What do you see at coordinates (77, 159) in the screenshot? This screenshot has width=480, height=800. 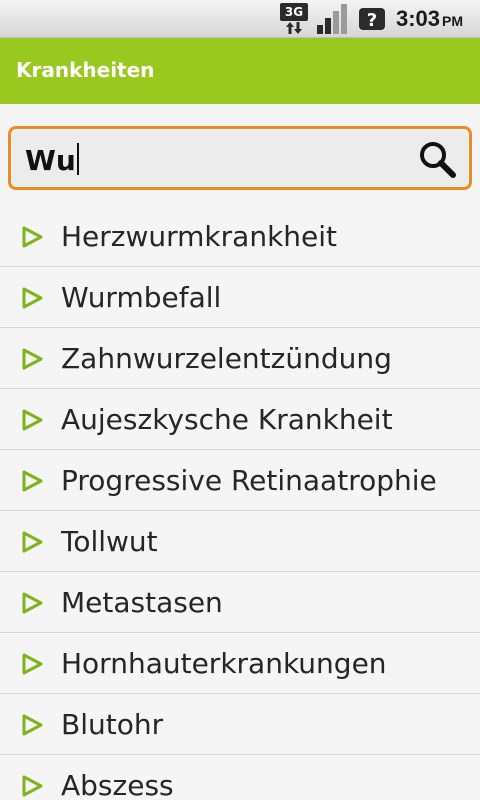 I see `text-caret` at bounding box center [77, 159].